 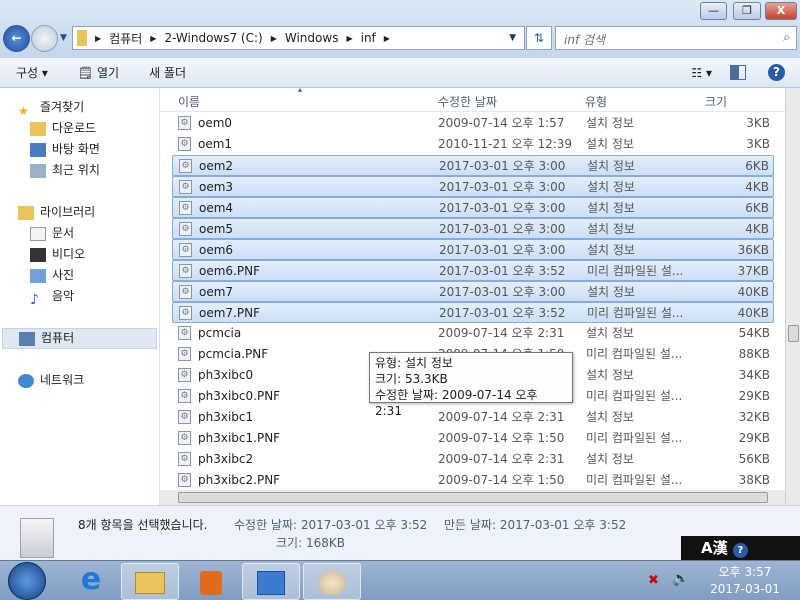 I want to click on organize-button: 구성 ▾, so click(x=32, y=72).